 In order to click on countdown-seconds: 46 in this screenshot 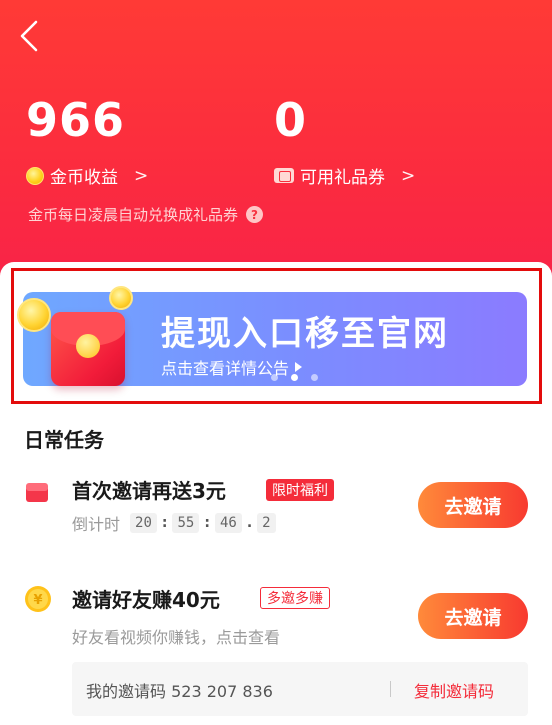, I will do `click(228, 523)`.